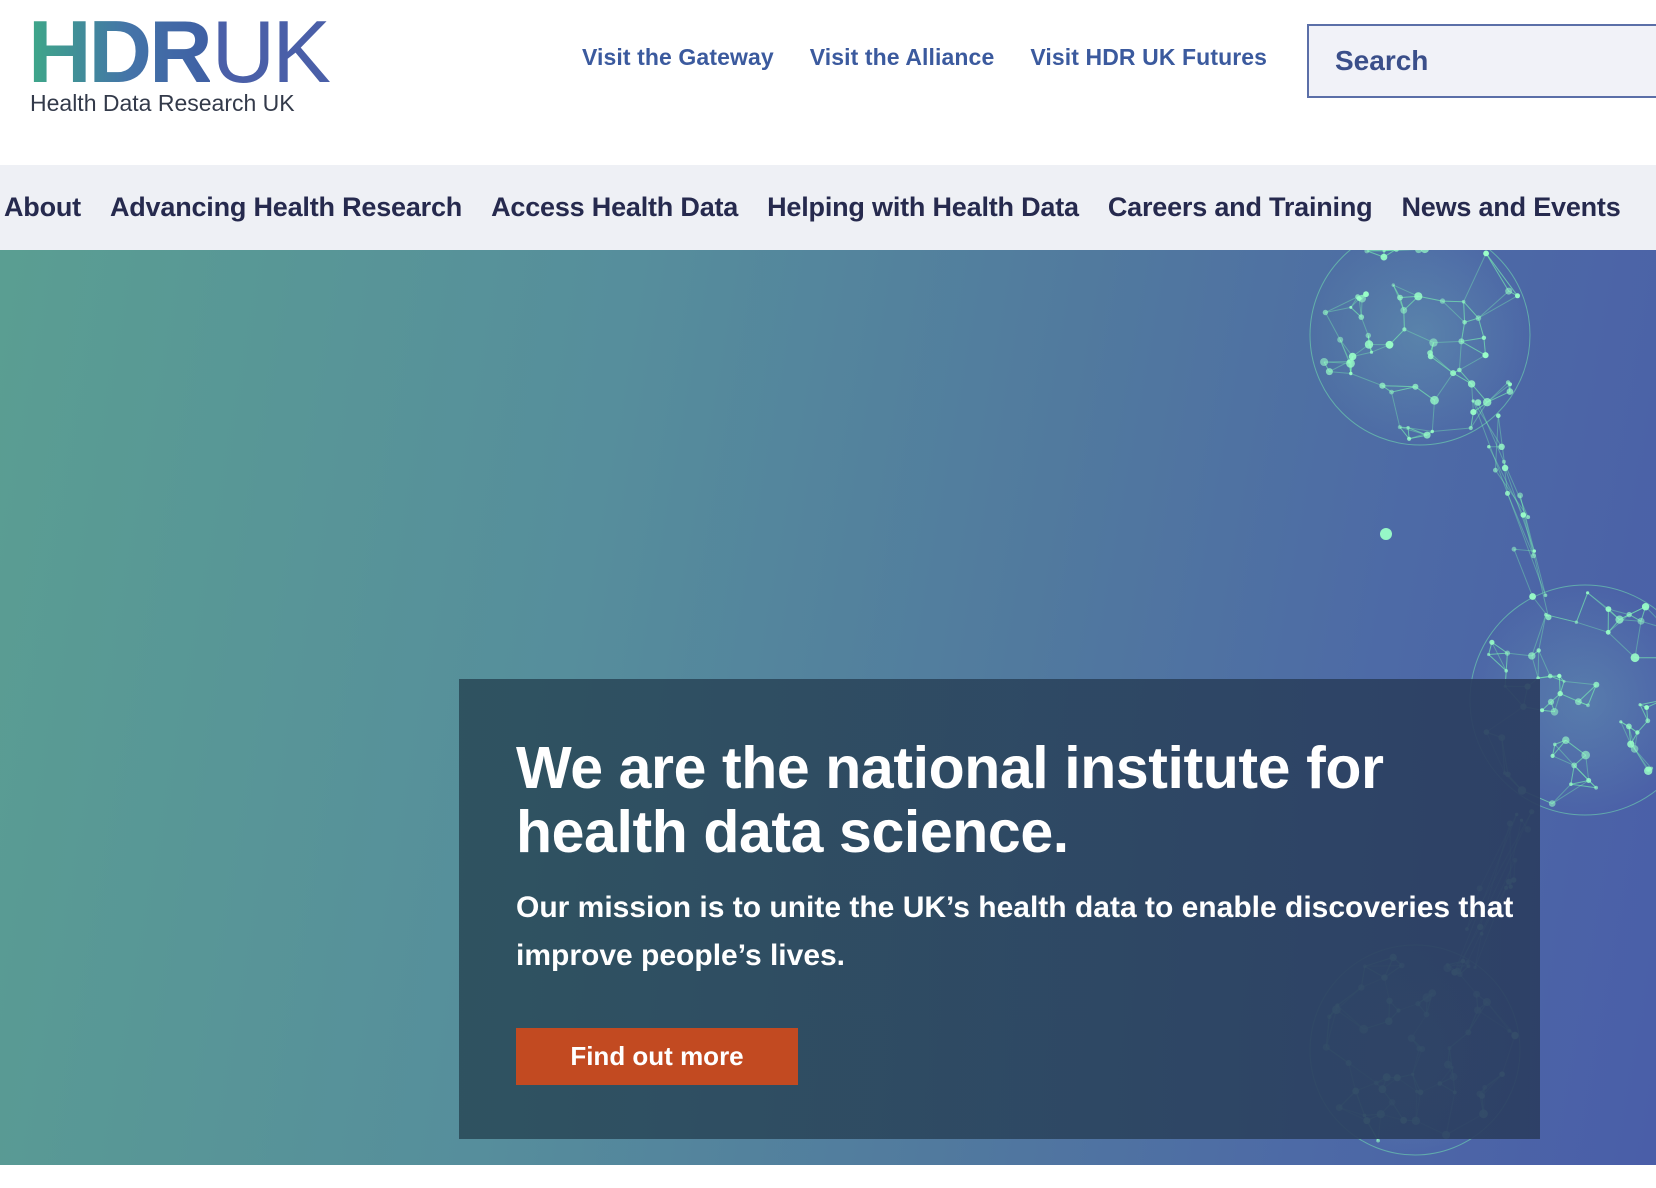  Describe the element at coordinates (1510, 207) in the screenshot. I see `nav-item-news-and-events: News and Events` at that location.